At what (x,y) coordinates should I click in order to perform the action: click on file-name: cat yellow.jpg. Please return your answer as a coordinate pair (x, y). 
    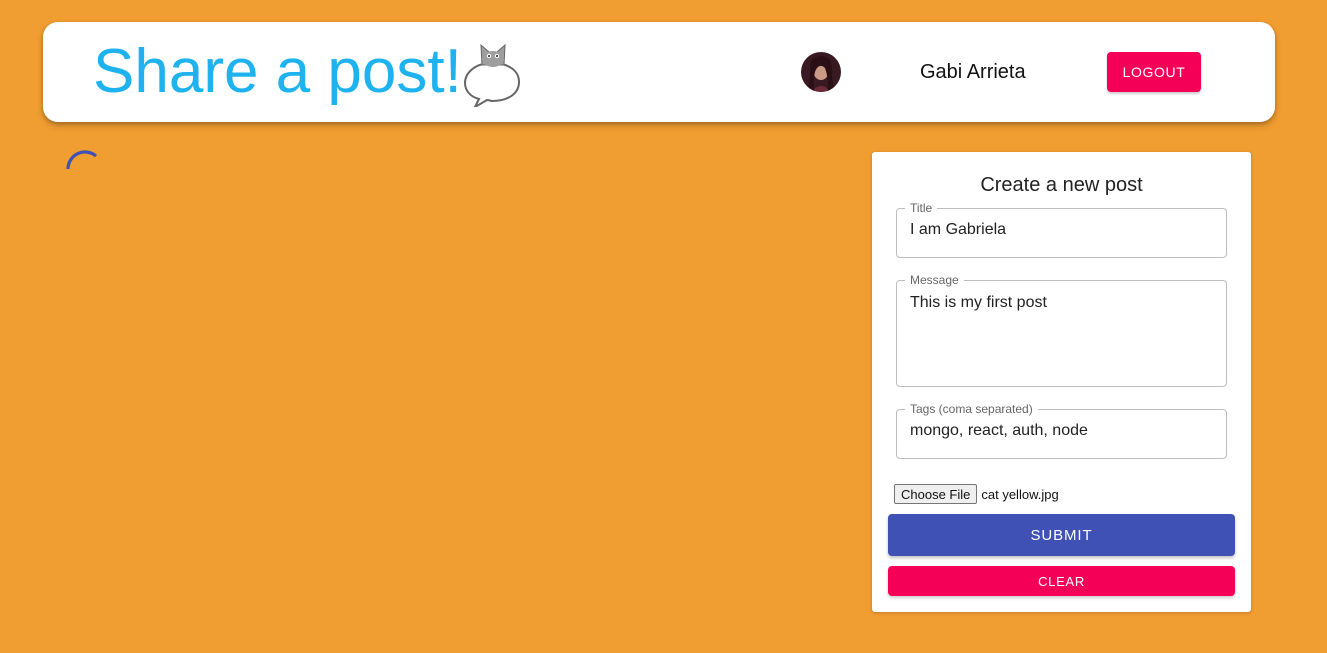
    Looking at the image, I should click on (1020, 494).